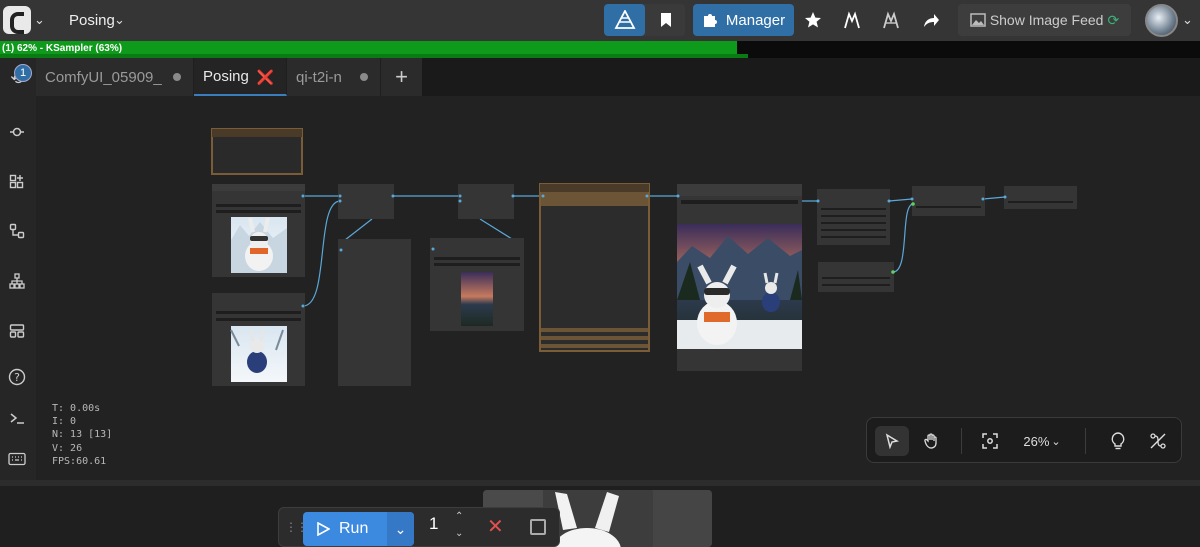 This screenshot has width=1200, height=547. Describe the element at coordinates (1113, 19) in the screenshot. I see `refresh-icon: ⟳` at that location.